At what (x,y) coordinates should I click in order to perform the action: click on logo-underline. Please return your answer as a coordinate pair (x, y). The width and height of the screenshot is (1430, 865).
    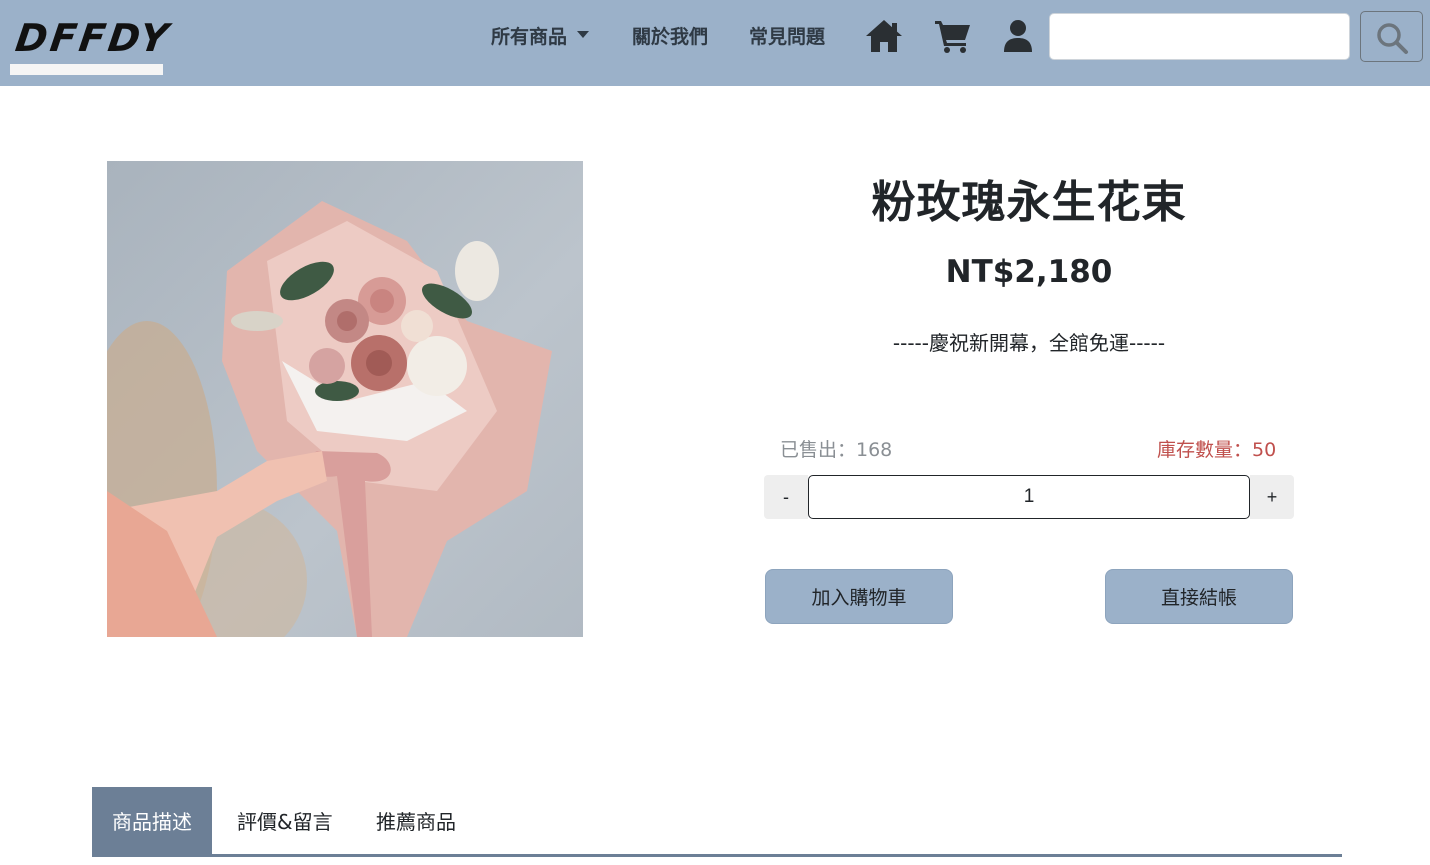
    Looking at the image, I should click on (86, 69).